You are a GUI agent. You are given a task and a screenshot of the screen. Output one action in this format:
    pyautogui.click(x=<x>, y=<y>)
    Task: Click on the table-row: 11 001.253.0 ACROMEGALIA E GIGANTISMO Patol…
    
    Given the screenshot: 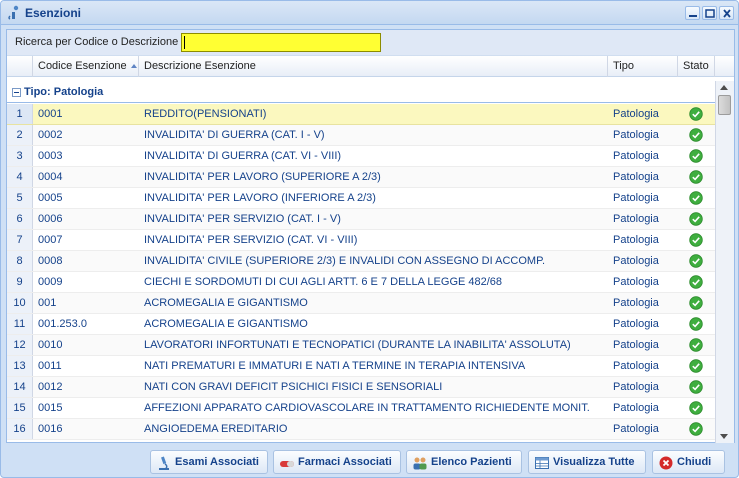 What is the action you would take?
    pyautogui.click(x=361, y=324)
    